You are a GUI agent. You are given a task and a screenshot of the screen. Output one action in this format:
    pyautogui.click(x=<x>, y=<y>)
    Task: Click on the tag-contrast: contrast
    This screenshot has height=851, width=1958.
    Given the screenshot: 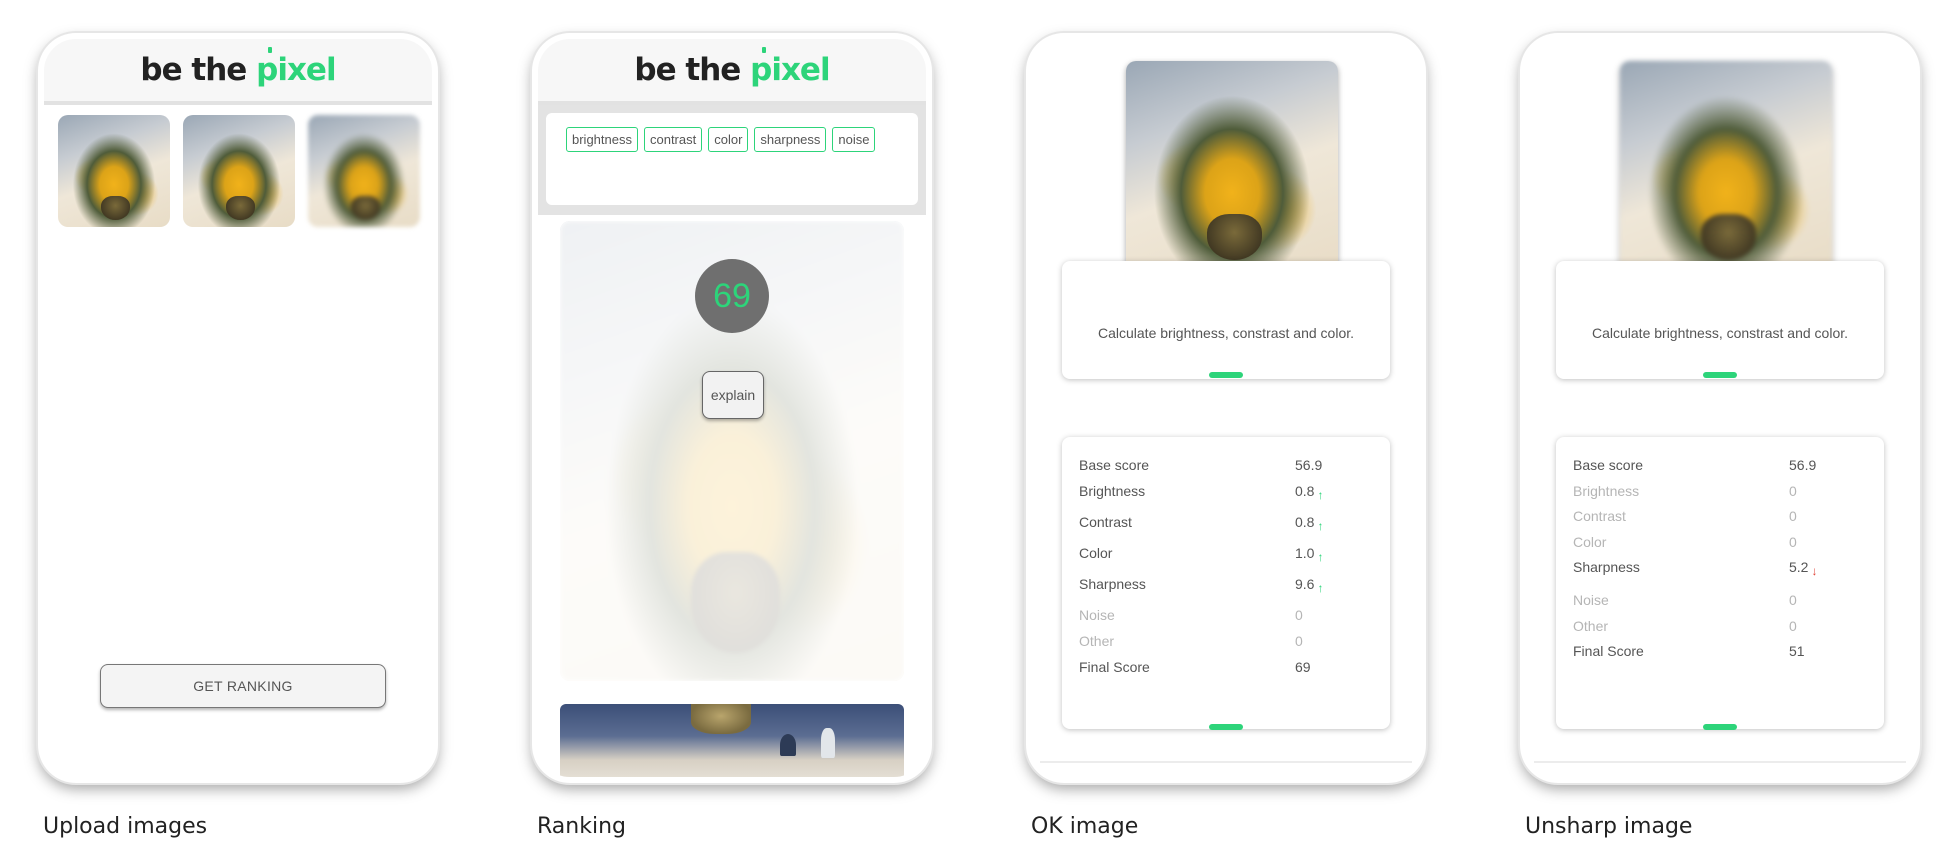 What is the action you would take?
    pyautogui.click(x=673, y=139)
    